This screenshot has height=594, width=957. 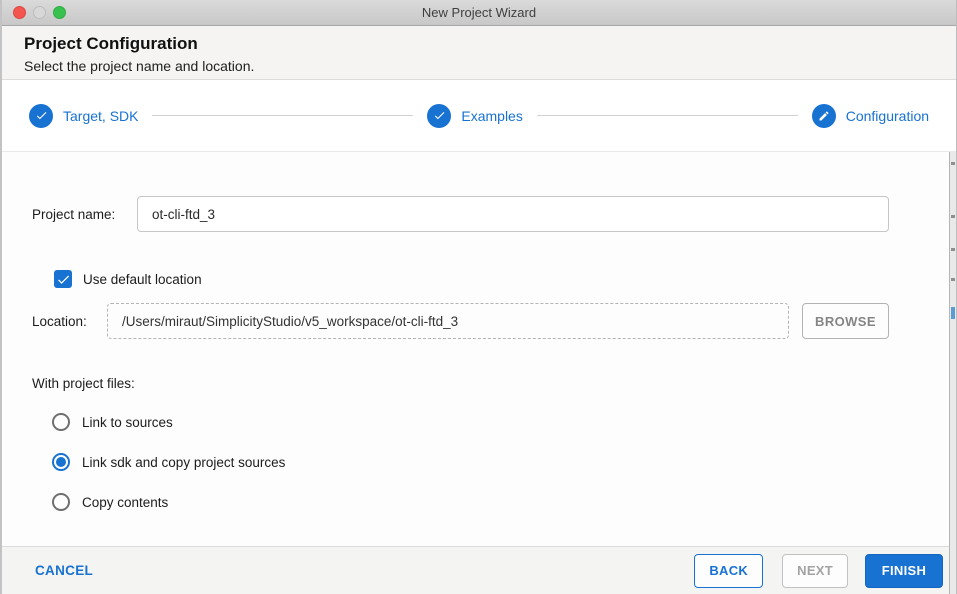 I want to click on project-name-label: Project name:, so click(x=74, y=214).